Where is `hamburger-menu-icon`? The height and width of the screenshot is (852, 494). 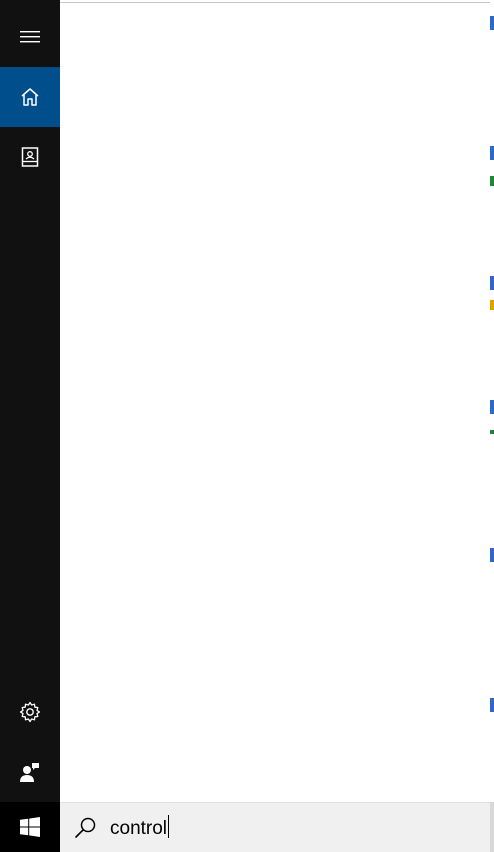 hamburger-menu-icon is located at coordinates (30, 37).